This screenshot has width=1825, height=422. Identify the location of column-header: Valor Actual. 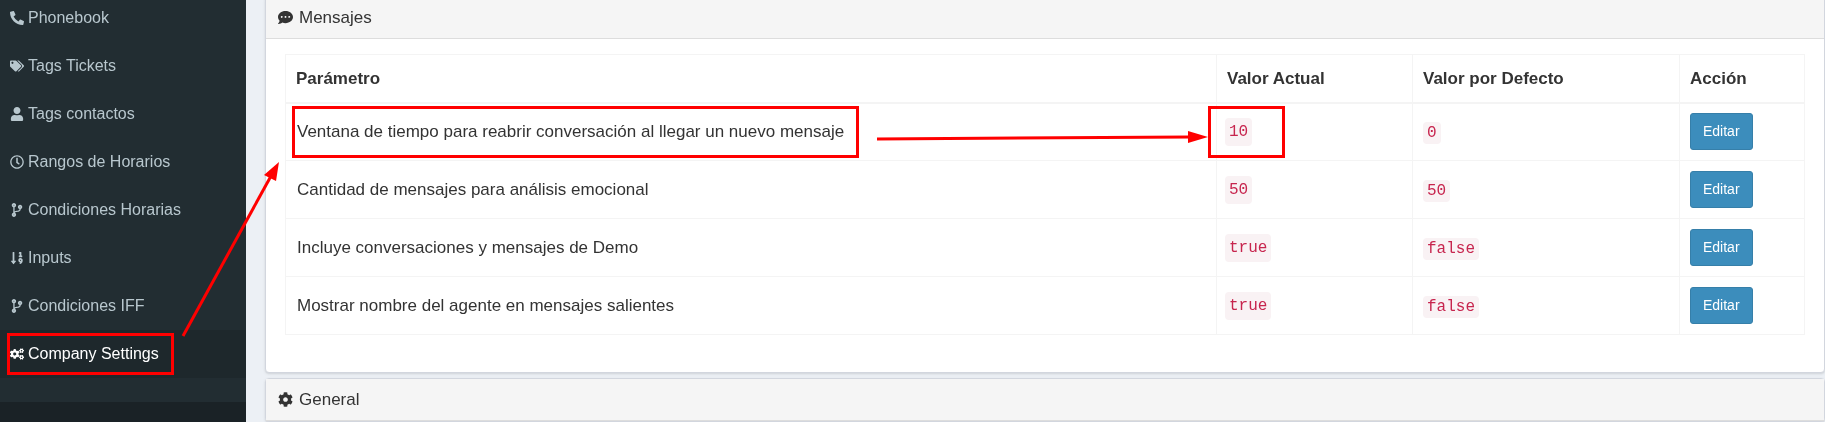
(1314, 78).